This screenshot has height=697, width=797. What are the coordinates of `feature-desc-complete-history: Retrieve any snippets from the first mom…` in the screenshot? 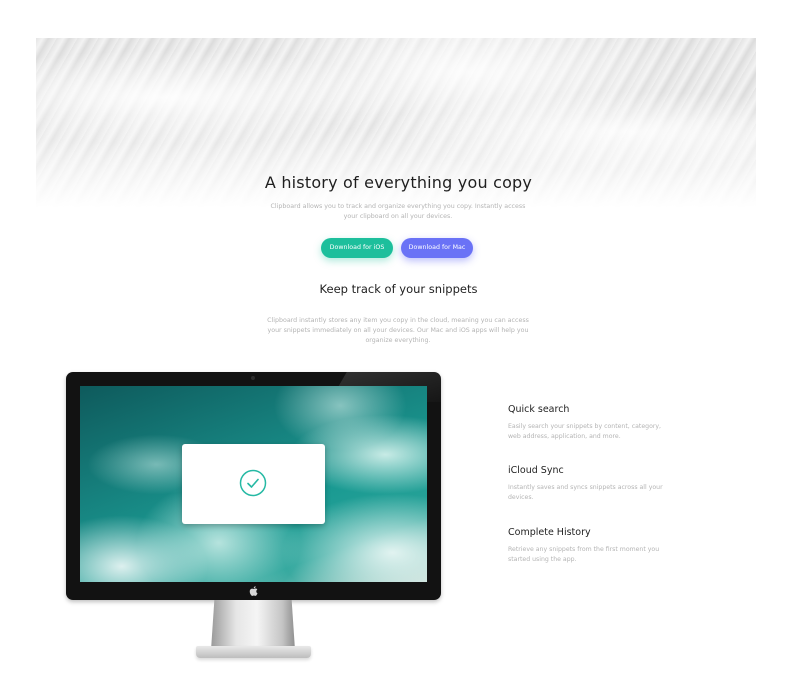 It's located at (584, 554).